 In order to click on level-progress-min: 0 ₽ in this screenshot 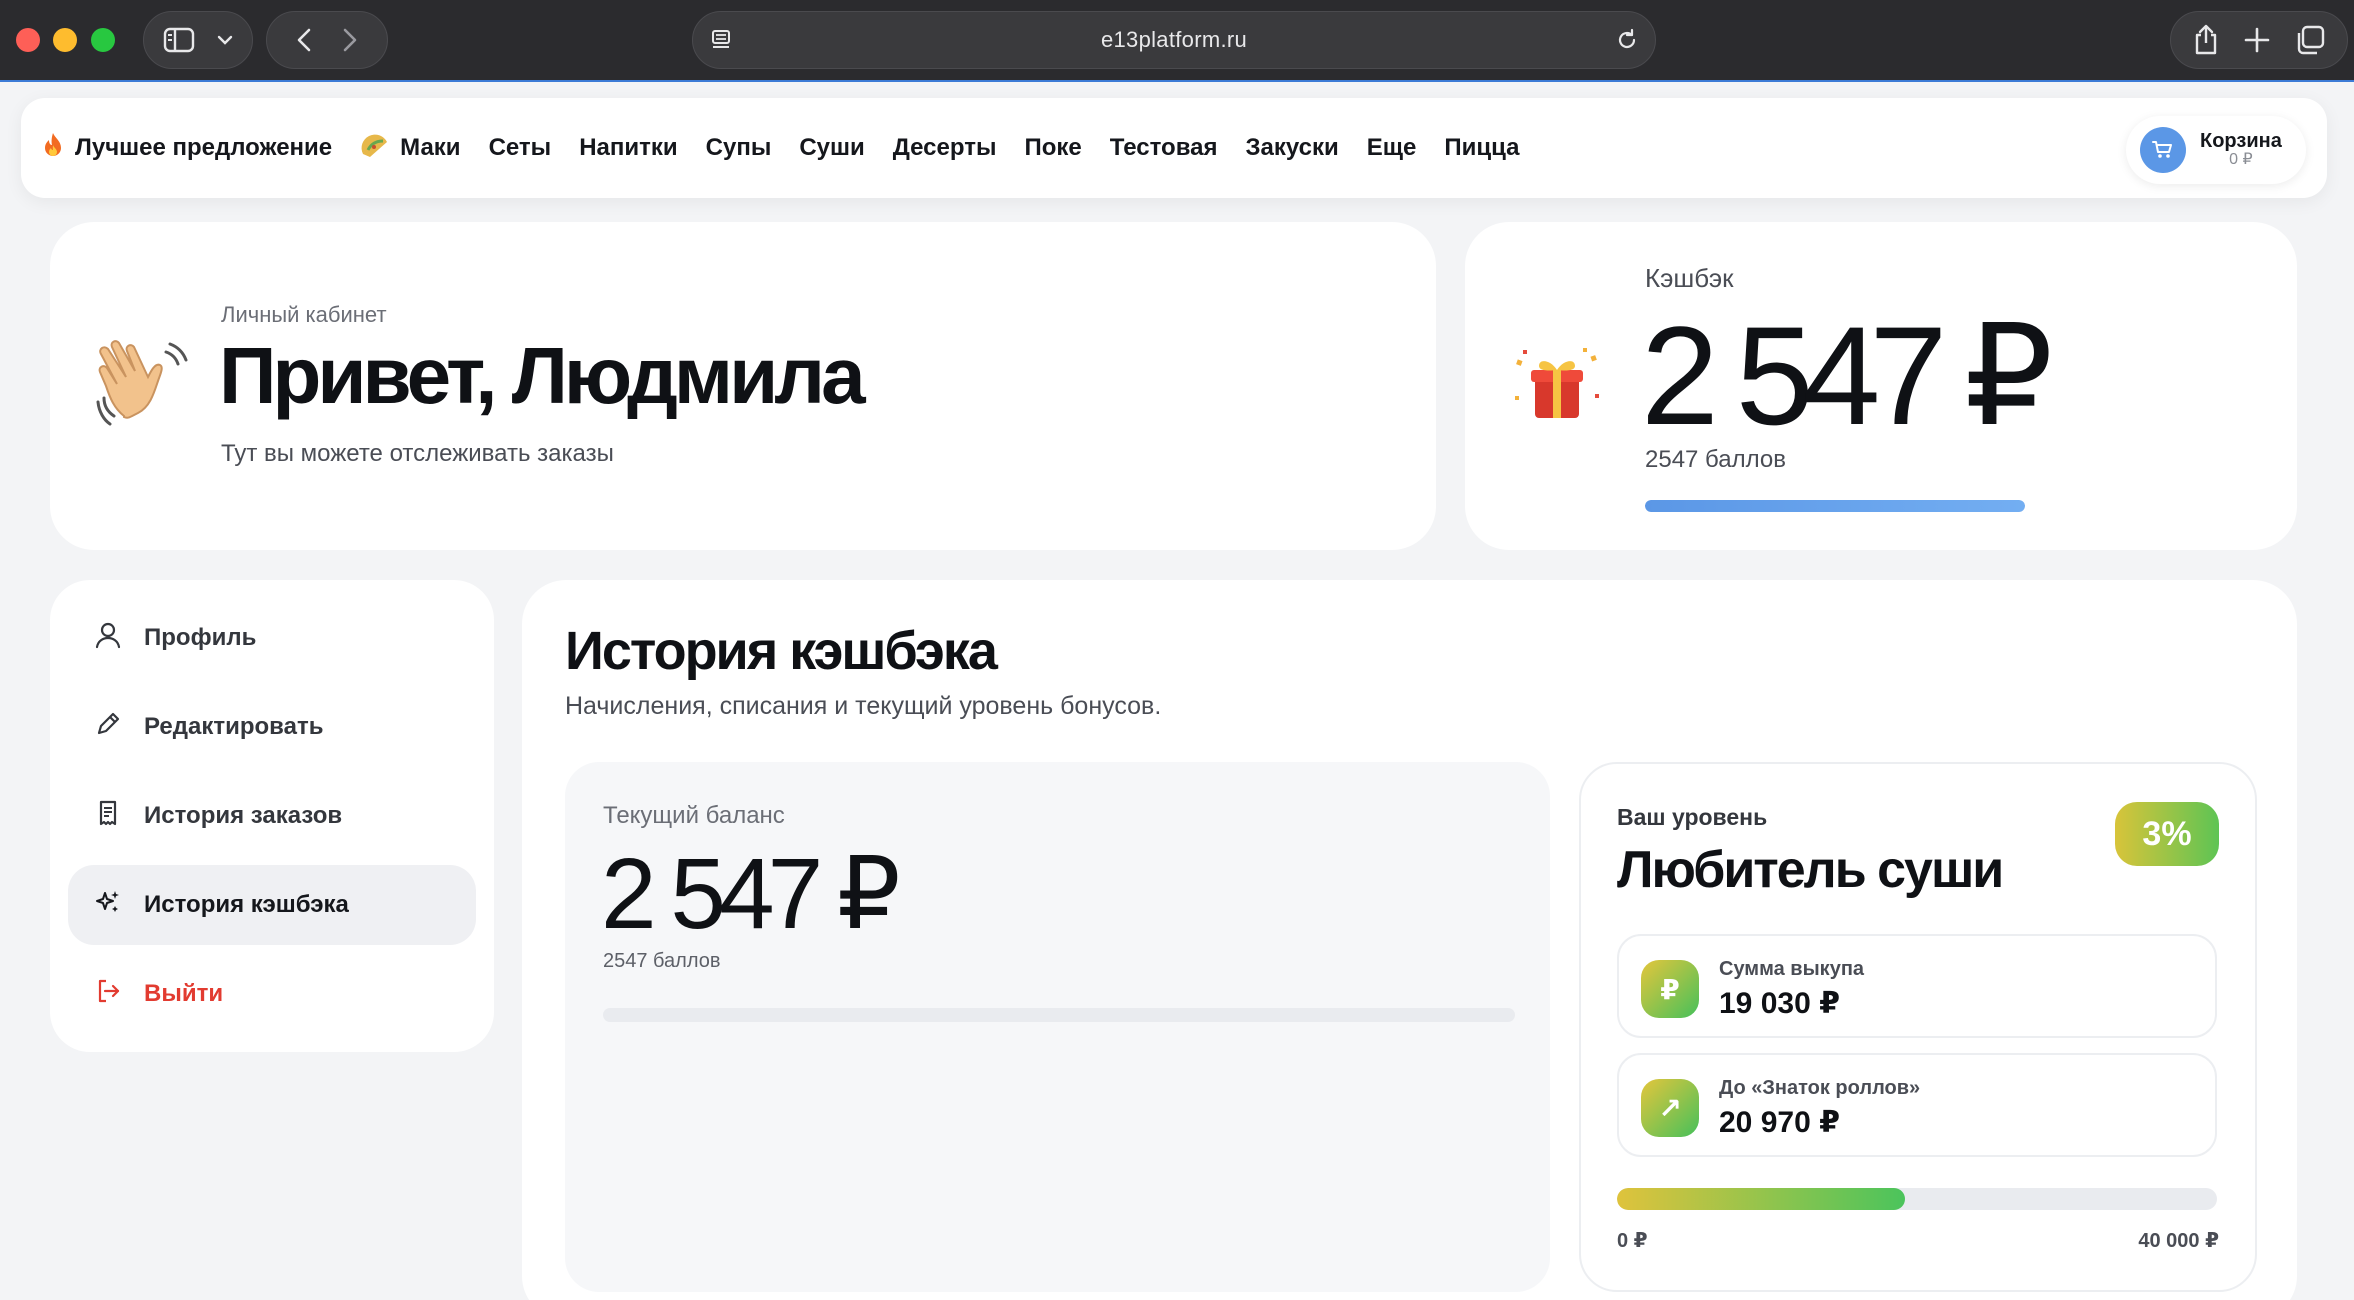, I will do `click(1632, 1241)`.